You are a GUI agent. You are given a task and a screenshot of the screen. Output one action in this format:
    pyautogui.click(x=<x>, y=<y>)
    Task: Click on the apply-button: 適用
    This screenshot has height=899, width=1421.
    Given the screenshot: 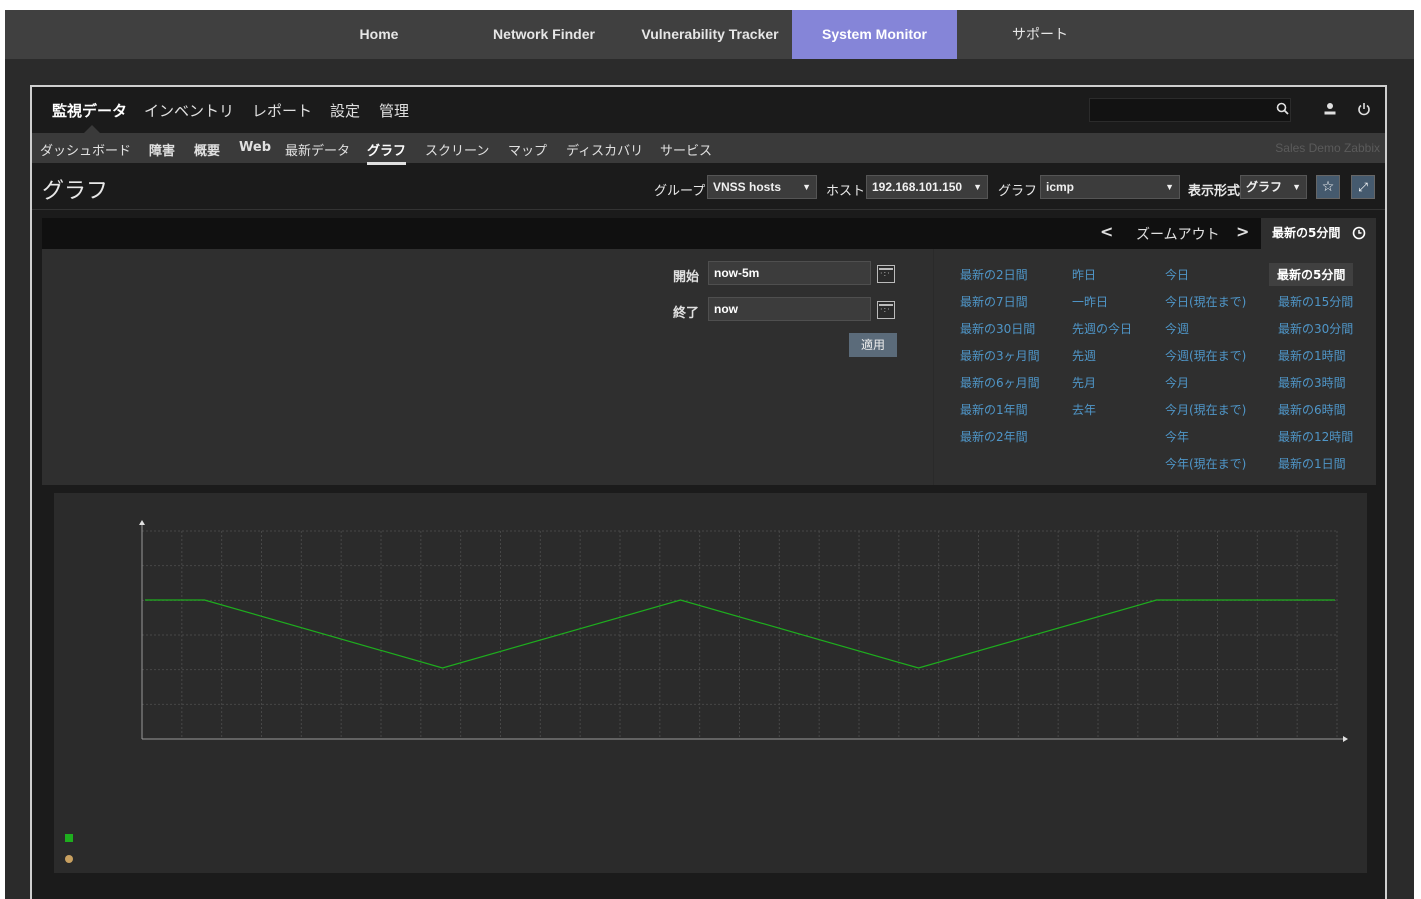 What is the action you would take?
    pyautogui.click(x=873, y=345)
    